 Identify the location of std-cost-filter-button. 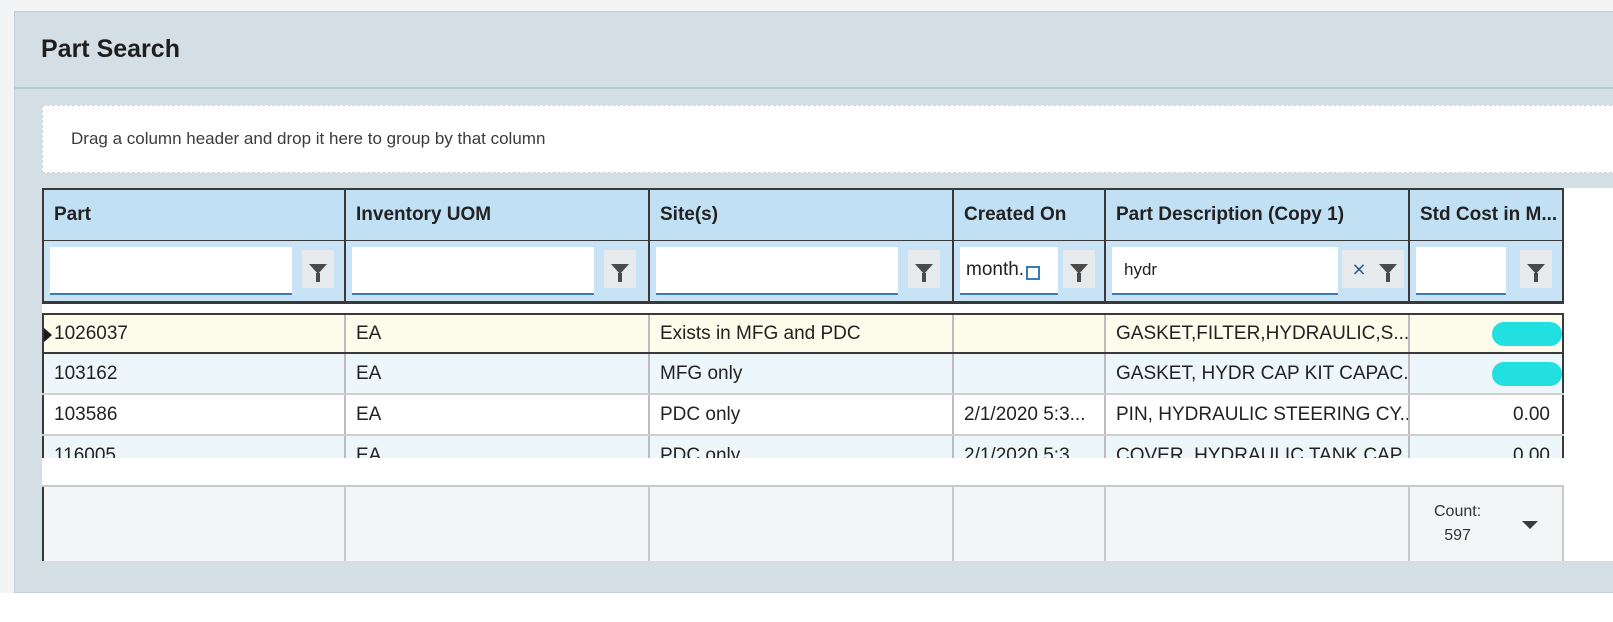
(1536, 269).